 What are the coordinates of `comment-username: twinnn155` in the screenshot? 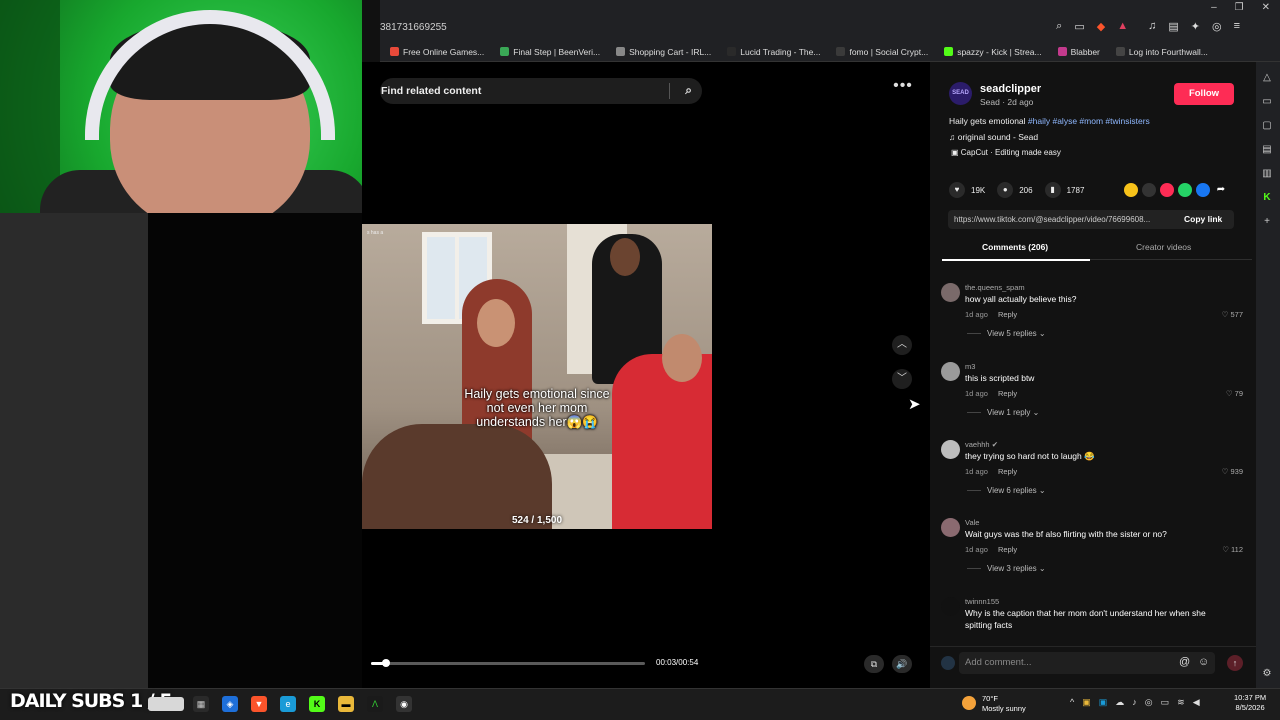 It's located at (982, 601).